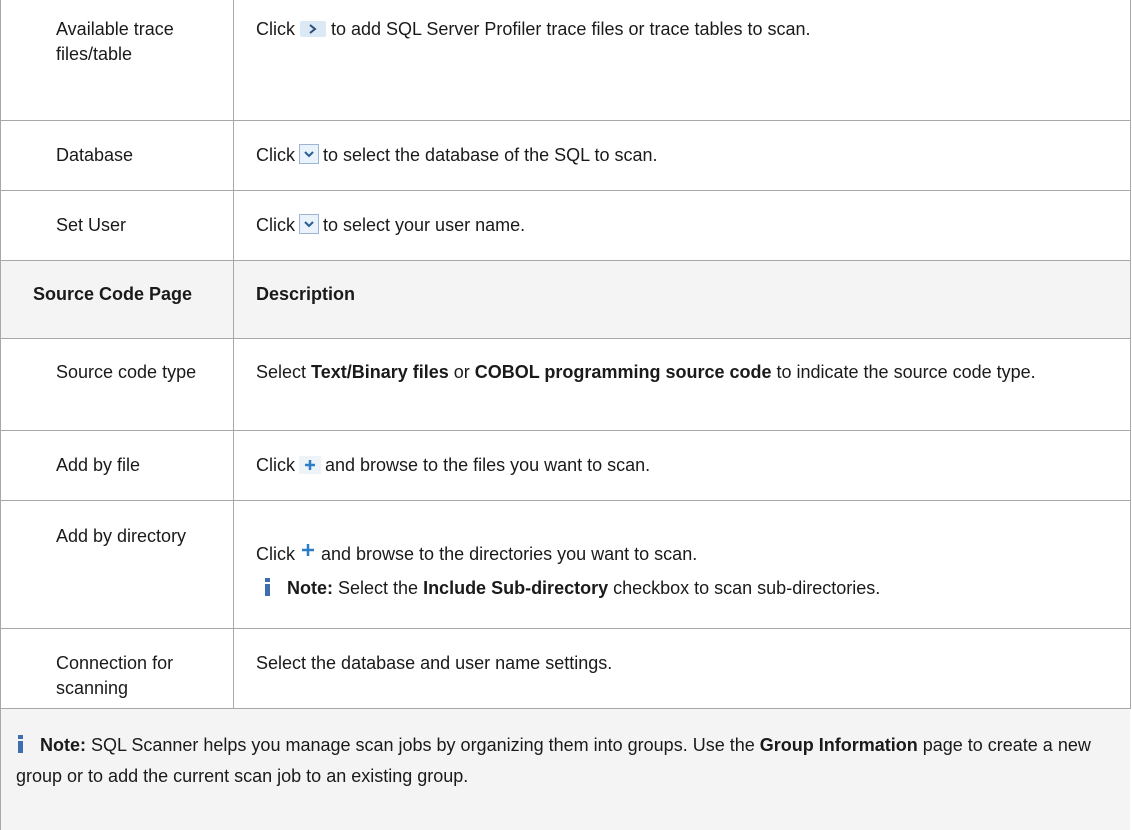  Describe the element at coordinates (313, 32) in the screenshot. I see `chevron-right-icon` at that location.